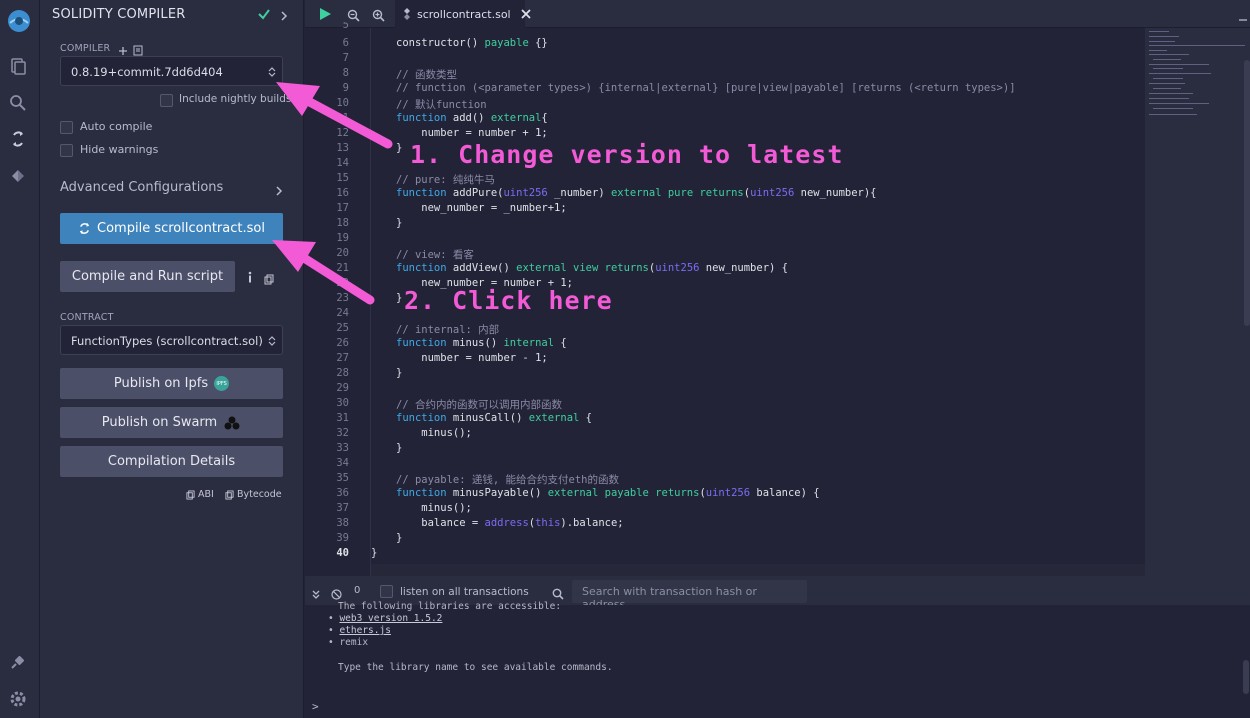  Describe the element at coordinates (472, 118) in the screenshot. I see `code-line-11: function add() external{` at that location.